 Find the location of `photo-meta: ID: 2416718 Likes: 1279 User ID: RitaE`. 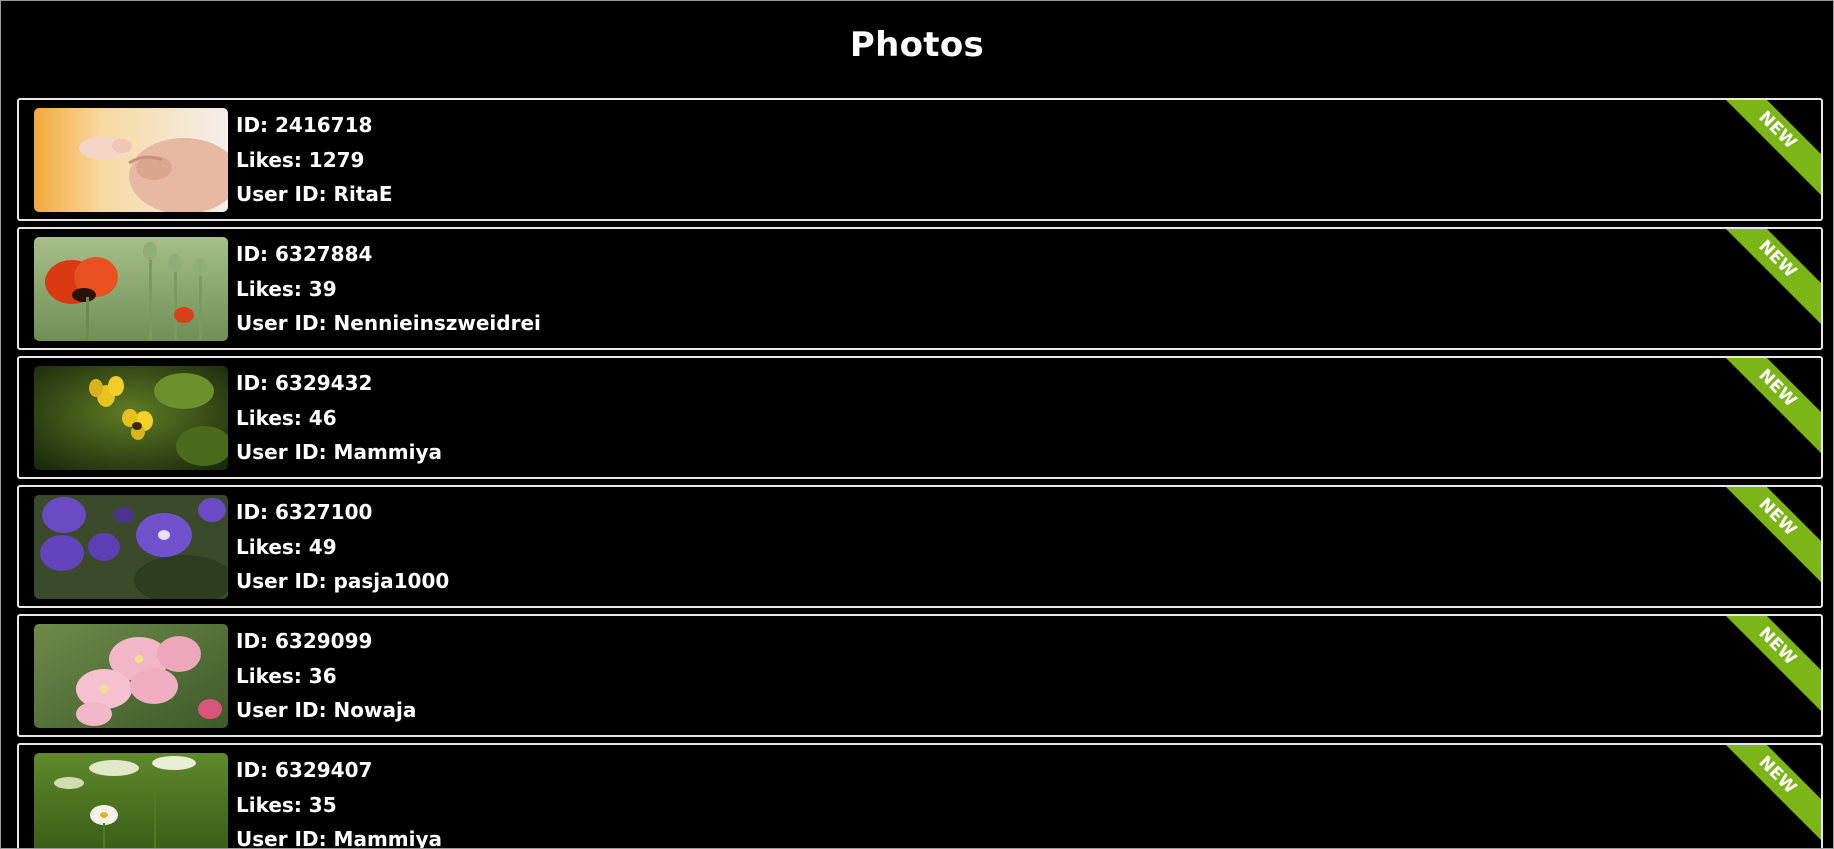

photo-meta: ID: 2416718 Likes: 1279 User ID: RitaE is located at coordinates (314, 160).